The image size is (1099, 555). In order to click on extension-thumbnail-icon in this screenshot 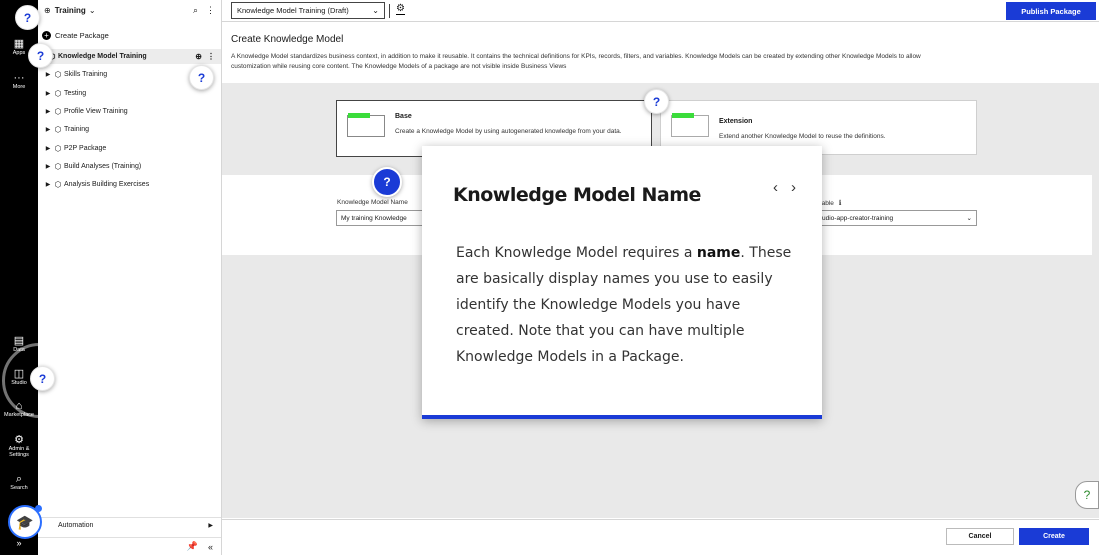, I will do `click(690, 125)`.